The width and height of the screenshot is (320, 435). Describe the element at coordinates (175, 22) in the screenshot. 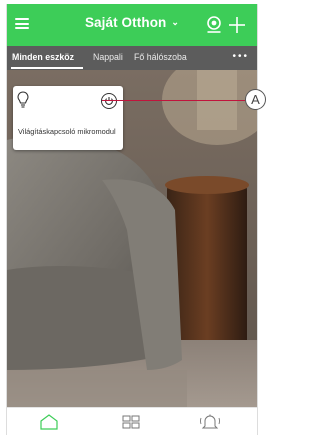

I see `chevron-down-icon: ⌄` at that location.